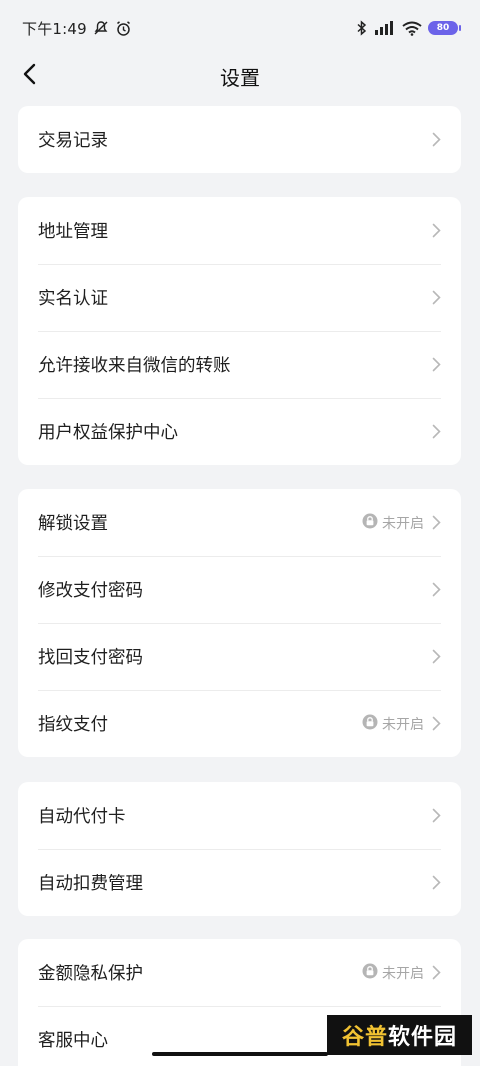  What do you see at coordinates (73, 141) in the screenshot?
I see `row-label: 交易记录` at bounding box center [73, 141].